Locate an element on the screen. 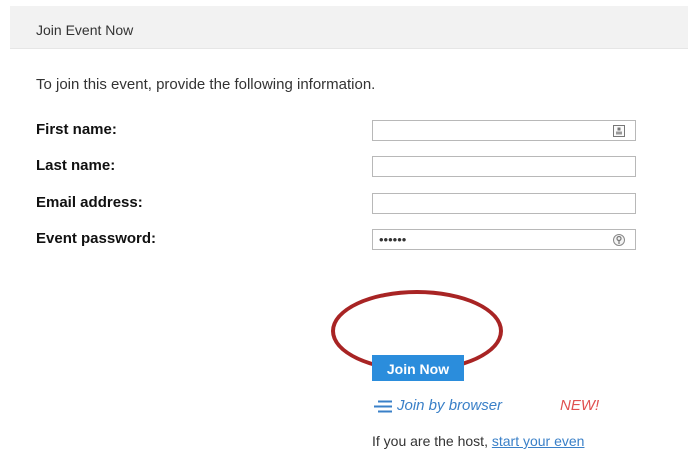 The width and height of the screenshot is (688, 461). event-password-label: Event password: is located at coordinates (96, 238).